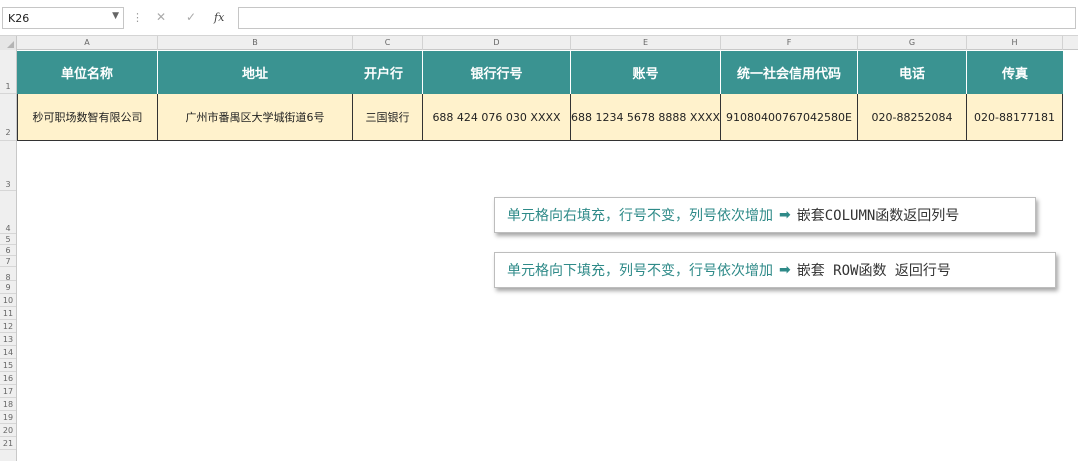 The width and height of the screenshot is (1078, 461). I want to click on row-header-13: 13, so click(8, 339).